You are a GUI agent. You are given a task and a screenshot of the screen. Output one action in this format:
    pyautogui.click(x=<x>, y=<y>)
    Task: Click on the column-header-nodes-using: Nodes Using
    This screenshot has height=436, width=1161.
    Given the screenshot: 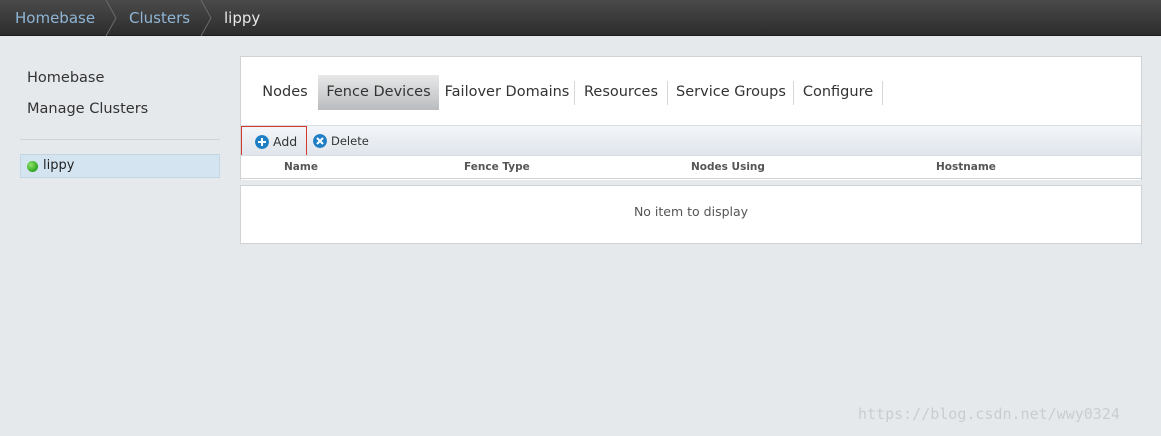 What is the action you would take?
    pyautogui.click(x=728, y=167)
    